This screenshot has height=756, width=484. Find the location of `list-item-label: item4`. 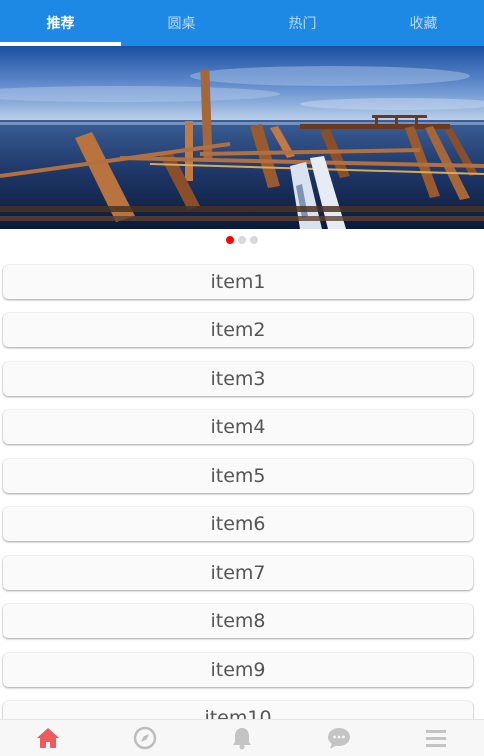

list-item-label: item4 is located at coordinates (238, 427).